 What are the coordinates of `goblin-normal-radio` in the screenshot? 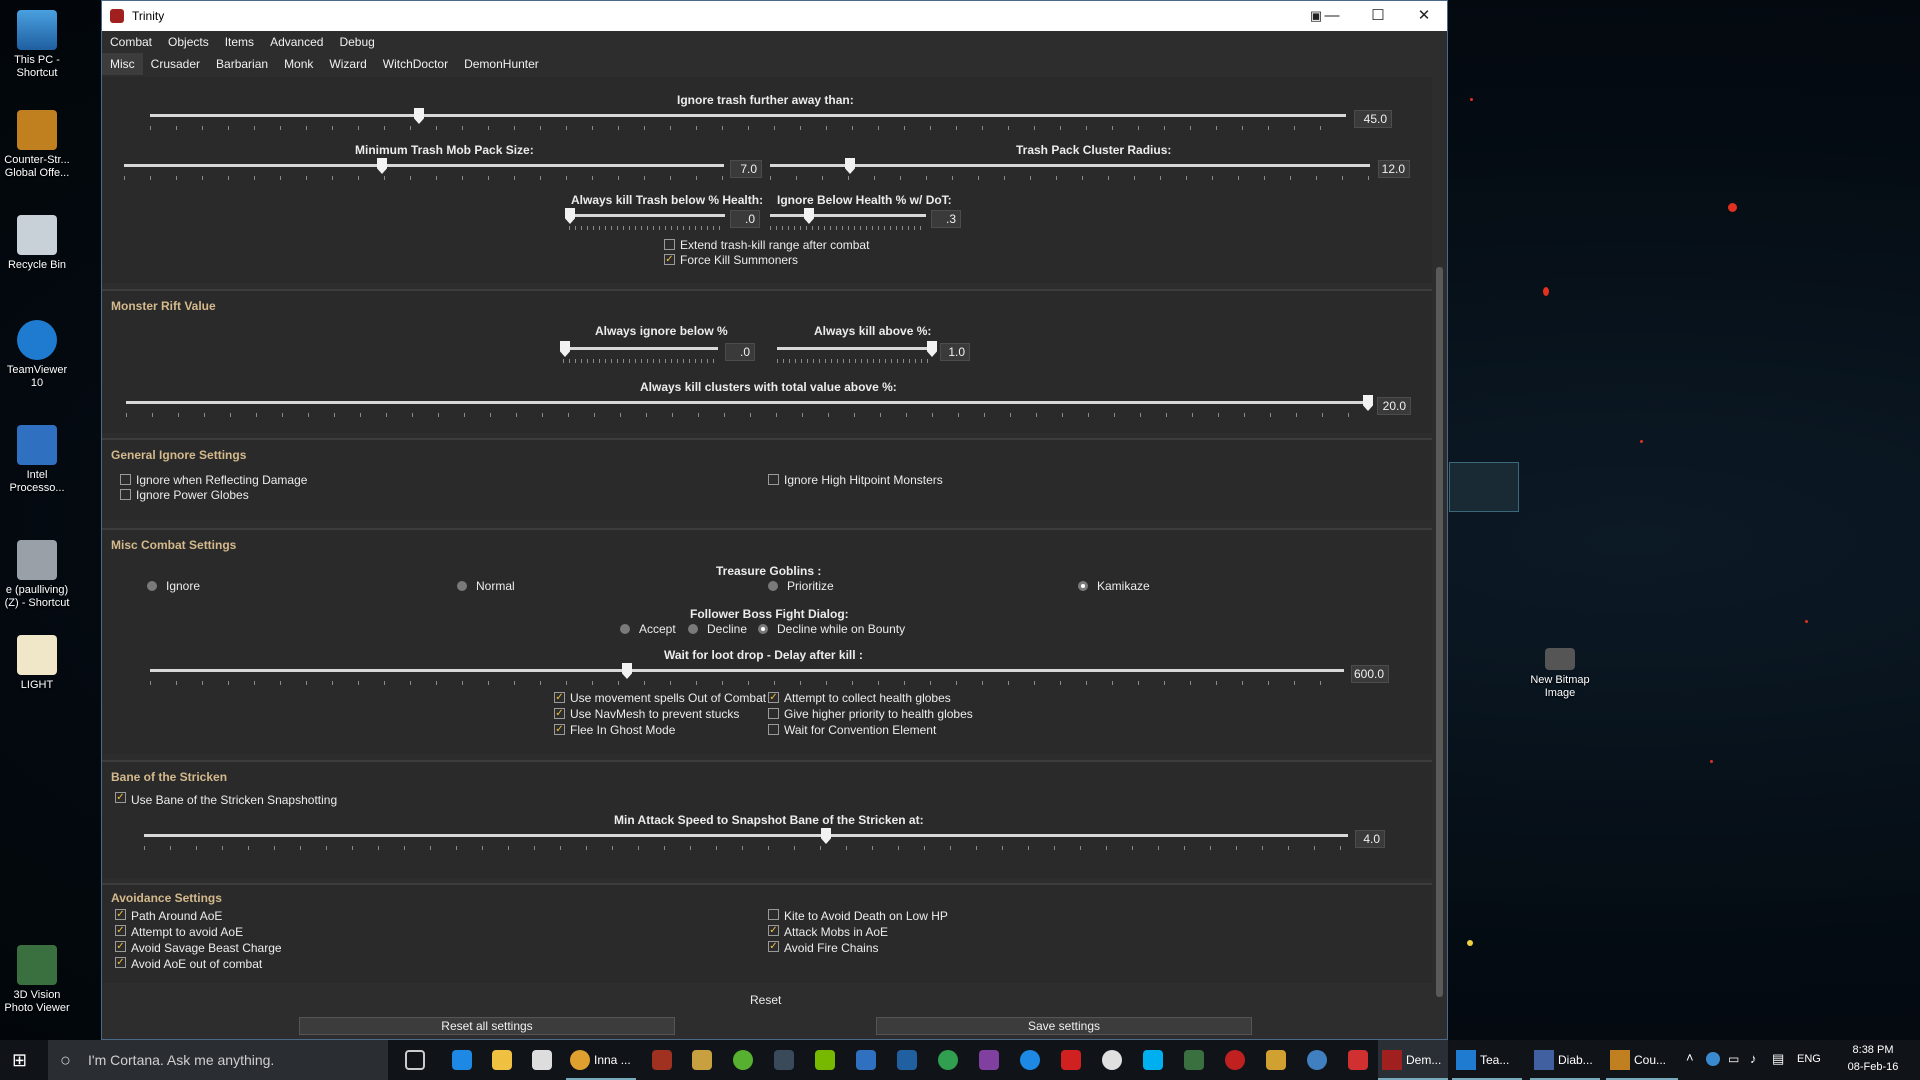 It's located at (462, 586).